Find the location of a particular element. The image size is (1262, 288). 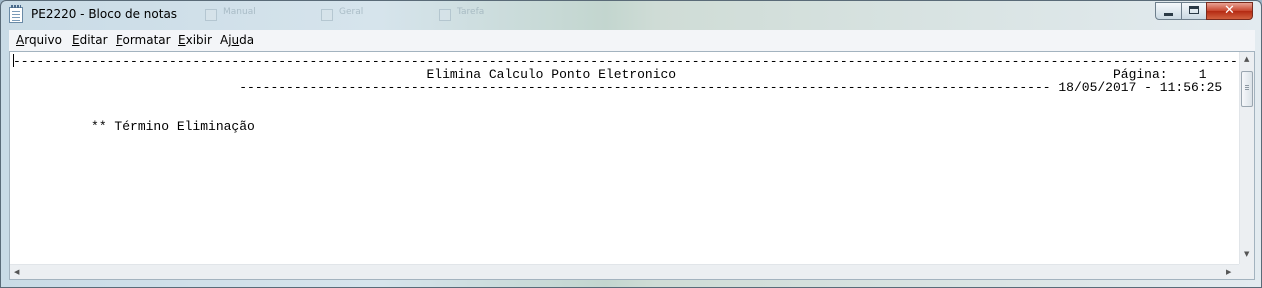

background-window-label: Geral is located at coordinates (351, 12).